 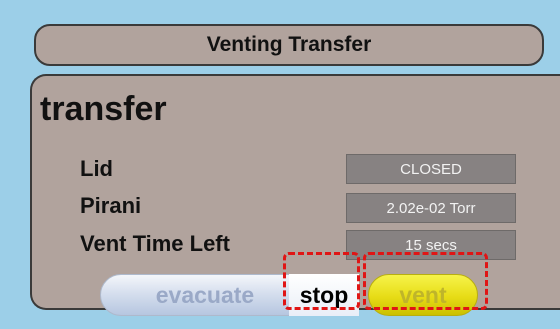 I want to click on lid-status-field: CLOSED, so click(x=431, y=169).